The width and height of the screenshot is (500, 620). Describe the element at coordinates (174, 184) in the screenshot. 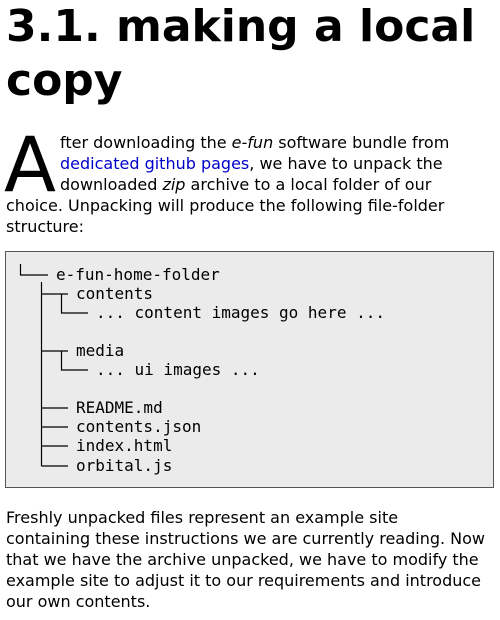

I see `intro-emphasis-zip: zip` at that location.